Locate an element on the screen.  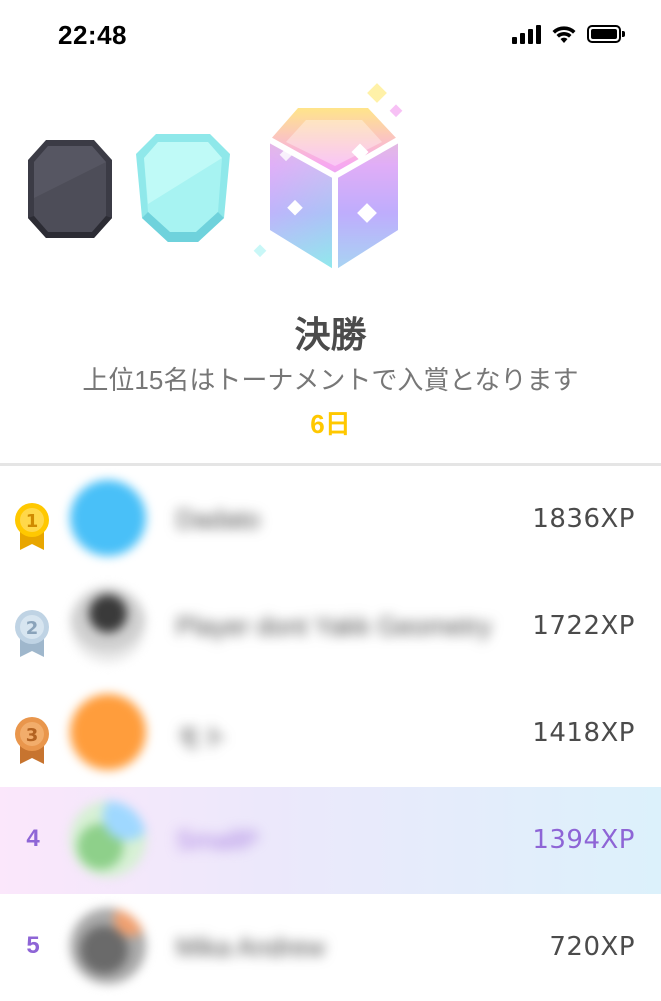
user-name: SmallP is located at coordinates (217, 840).